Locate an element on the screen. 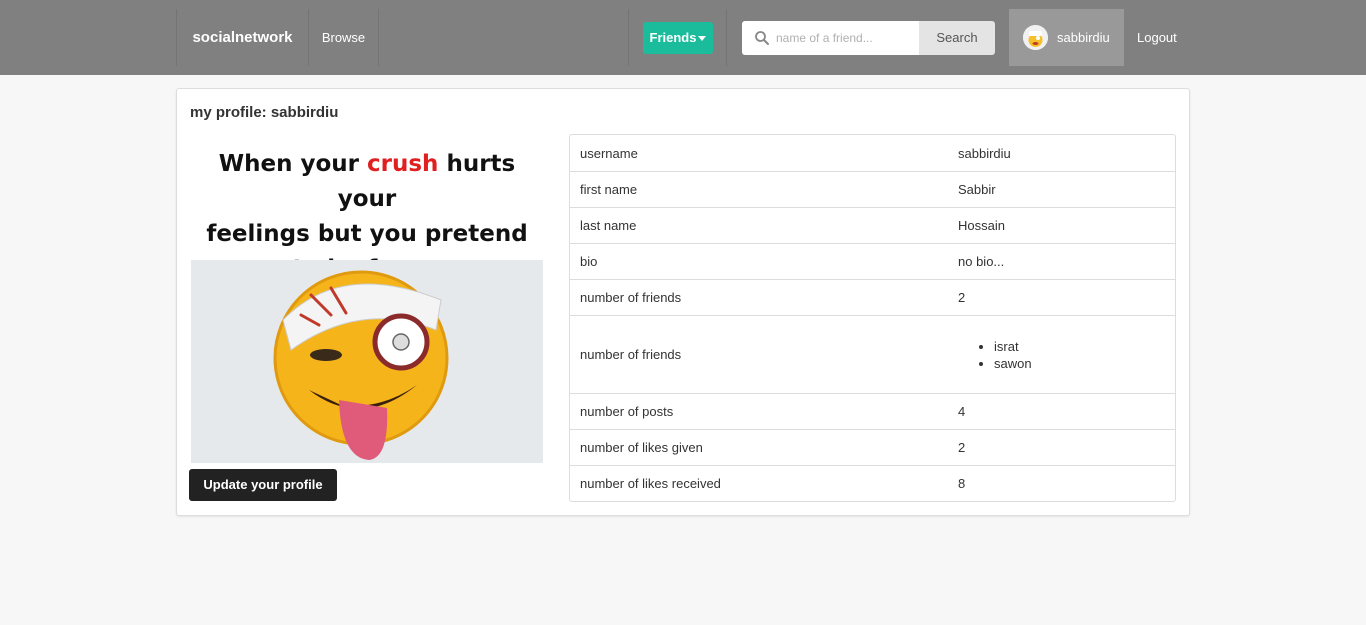 The height and width of the screenshot is (625, 1366). avatar is located at coordinates (1035, 37).